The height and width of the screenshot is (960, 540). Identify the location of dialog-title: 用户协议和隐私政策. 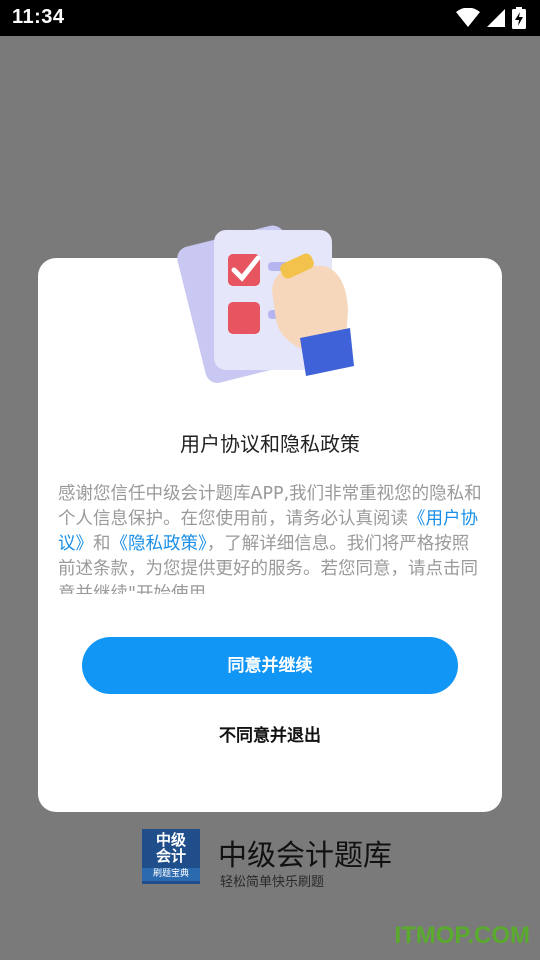
(270, 444).